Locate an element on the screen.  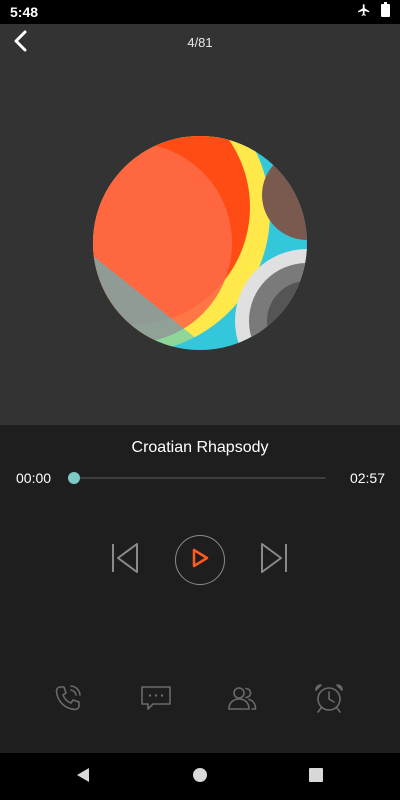
battery-icon is located at coordinates (385, 12).